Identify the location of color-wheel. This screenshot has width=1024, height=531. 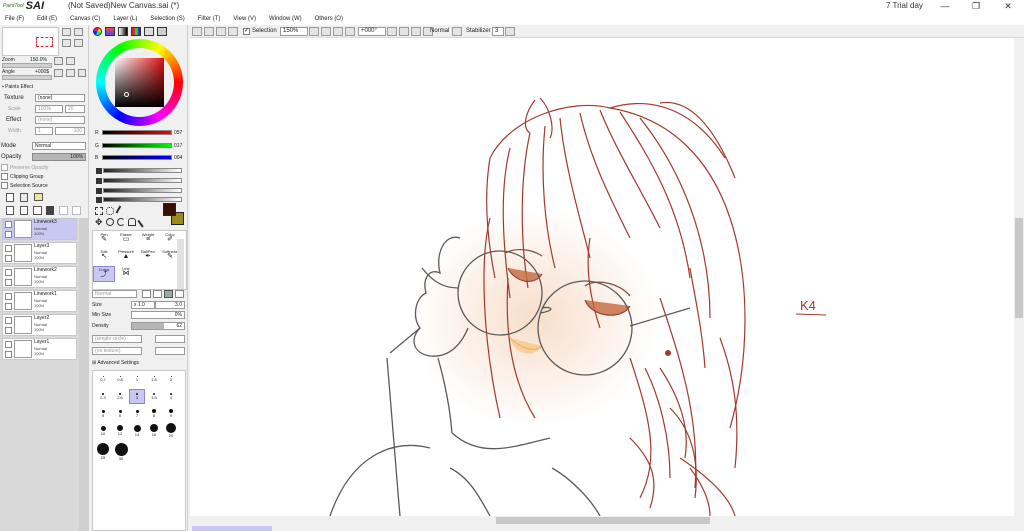
(139, 82).